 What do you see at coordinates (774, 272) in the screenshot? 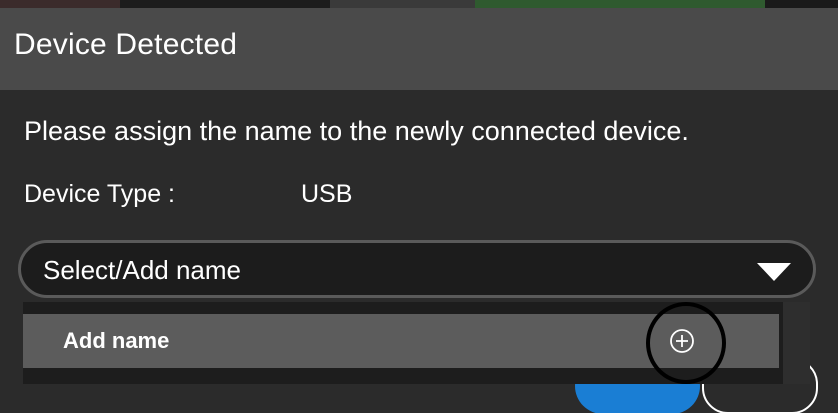
I see `chevron-down-icon` at bounding box center [774, 272].